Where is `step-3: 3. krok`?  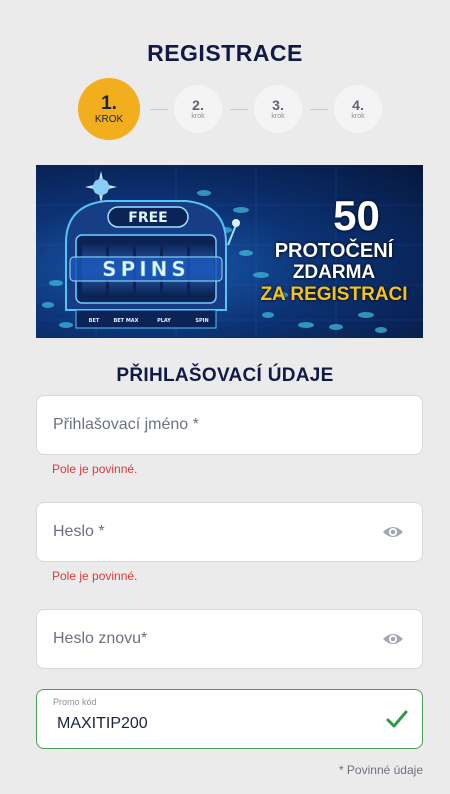
step-3: 3. krok is located at coordinates (278, 109).